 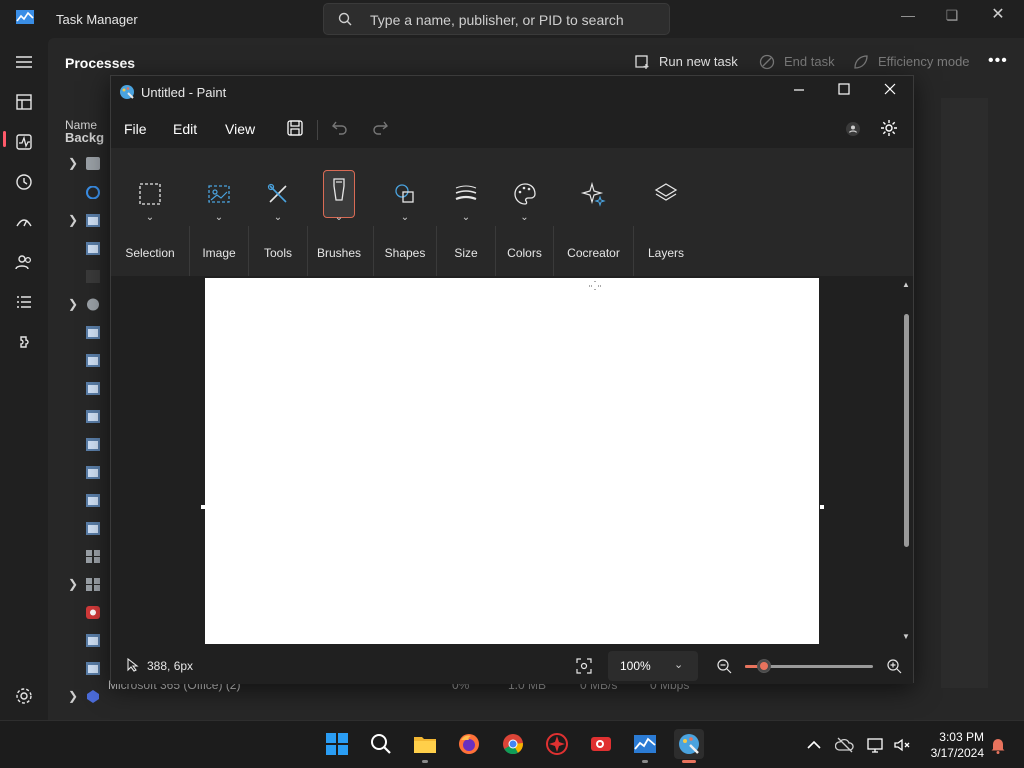 What do you see at coordinates (524, 253) in the screenshot?
I see `ribbon-label: Colors` at bounding box center [524, 253].